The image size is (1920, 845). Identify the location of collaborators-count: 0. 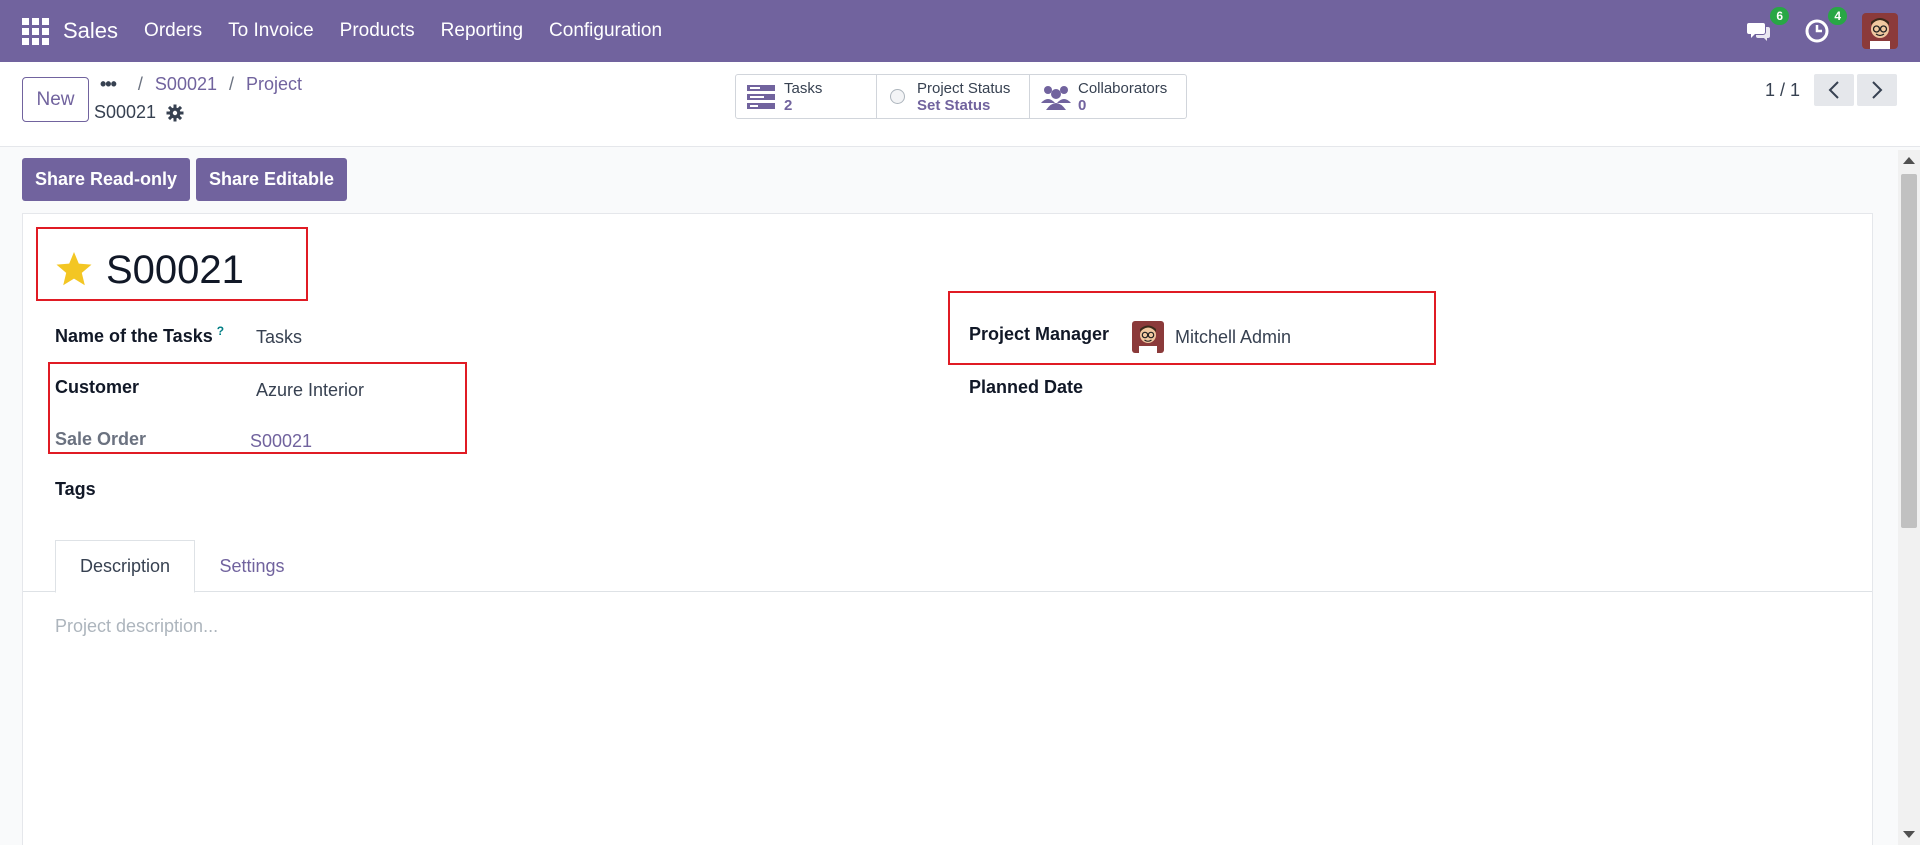
(1082, 105).